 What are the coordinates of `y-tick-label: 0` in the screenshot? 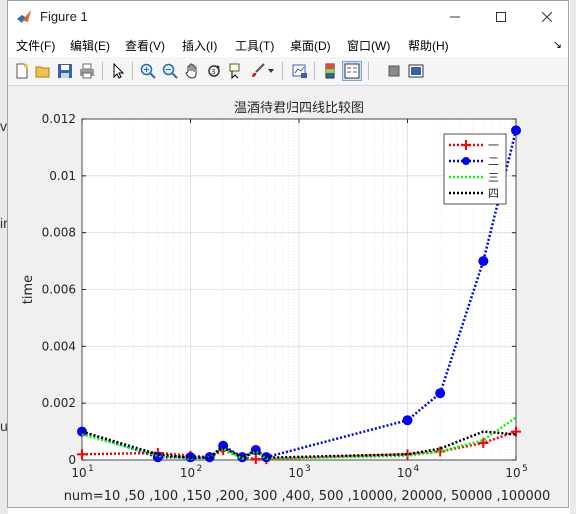 It's located at (72, 460).